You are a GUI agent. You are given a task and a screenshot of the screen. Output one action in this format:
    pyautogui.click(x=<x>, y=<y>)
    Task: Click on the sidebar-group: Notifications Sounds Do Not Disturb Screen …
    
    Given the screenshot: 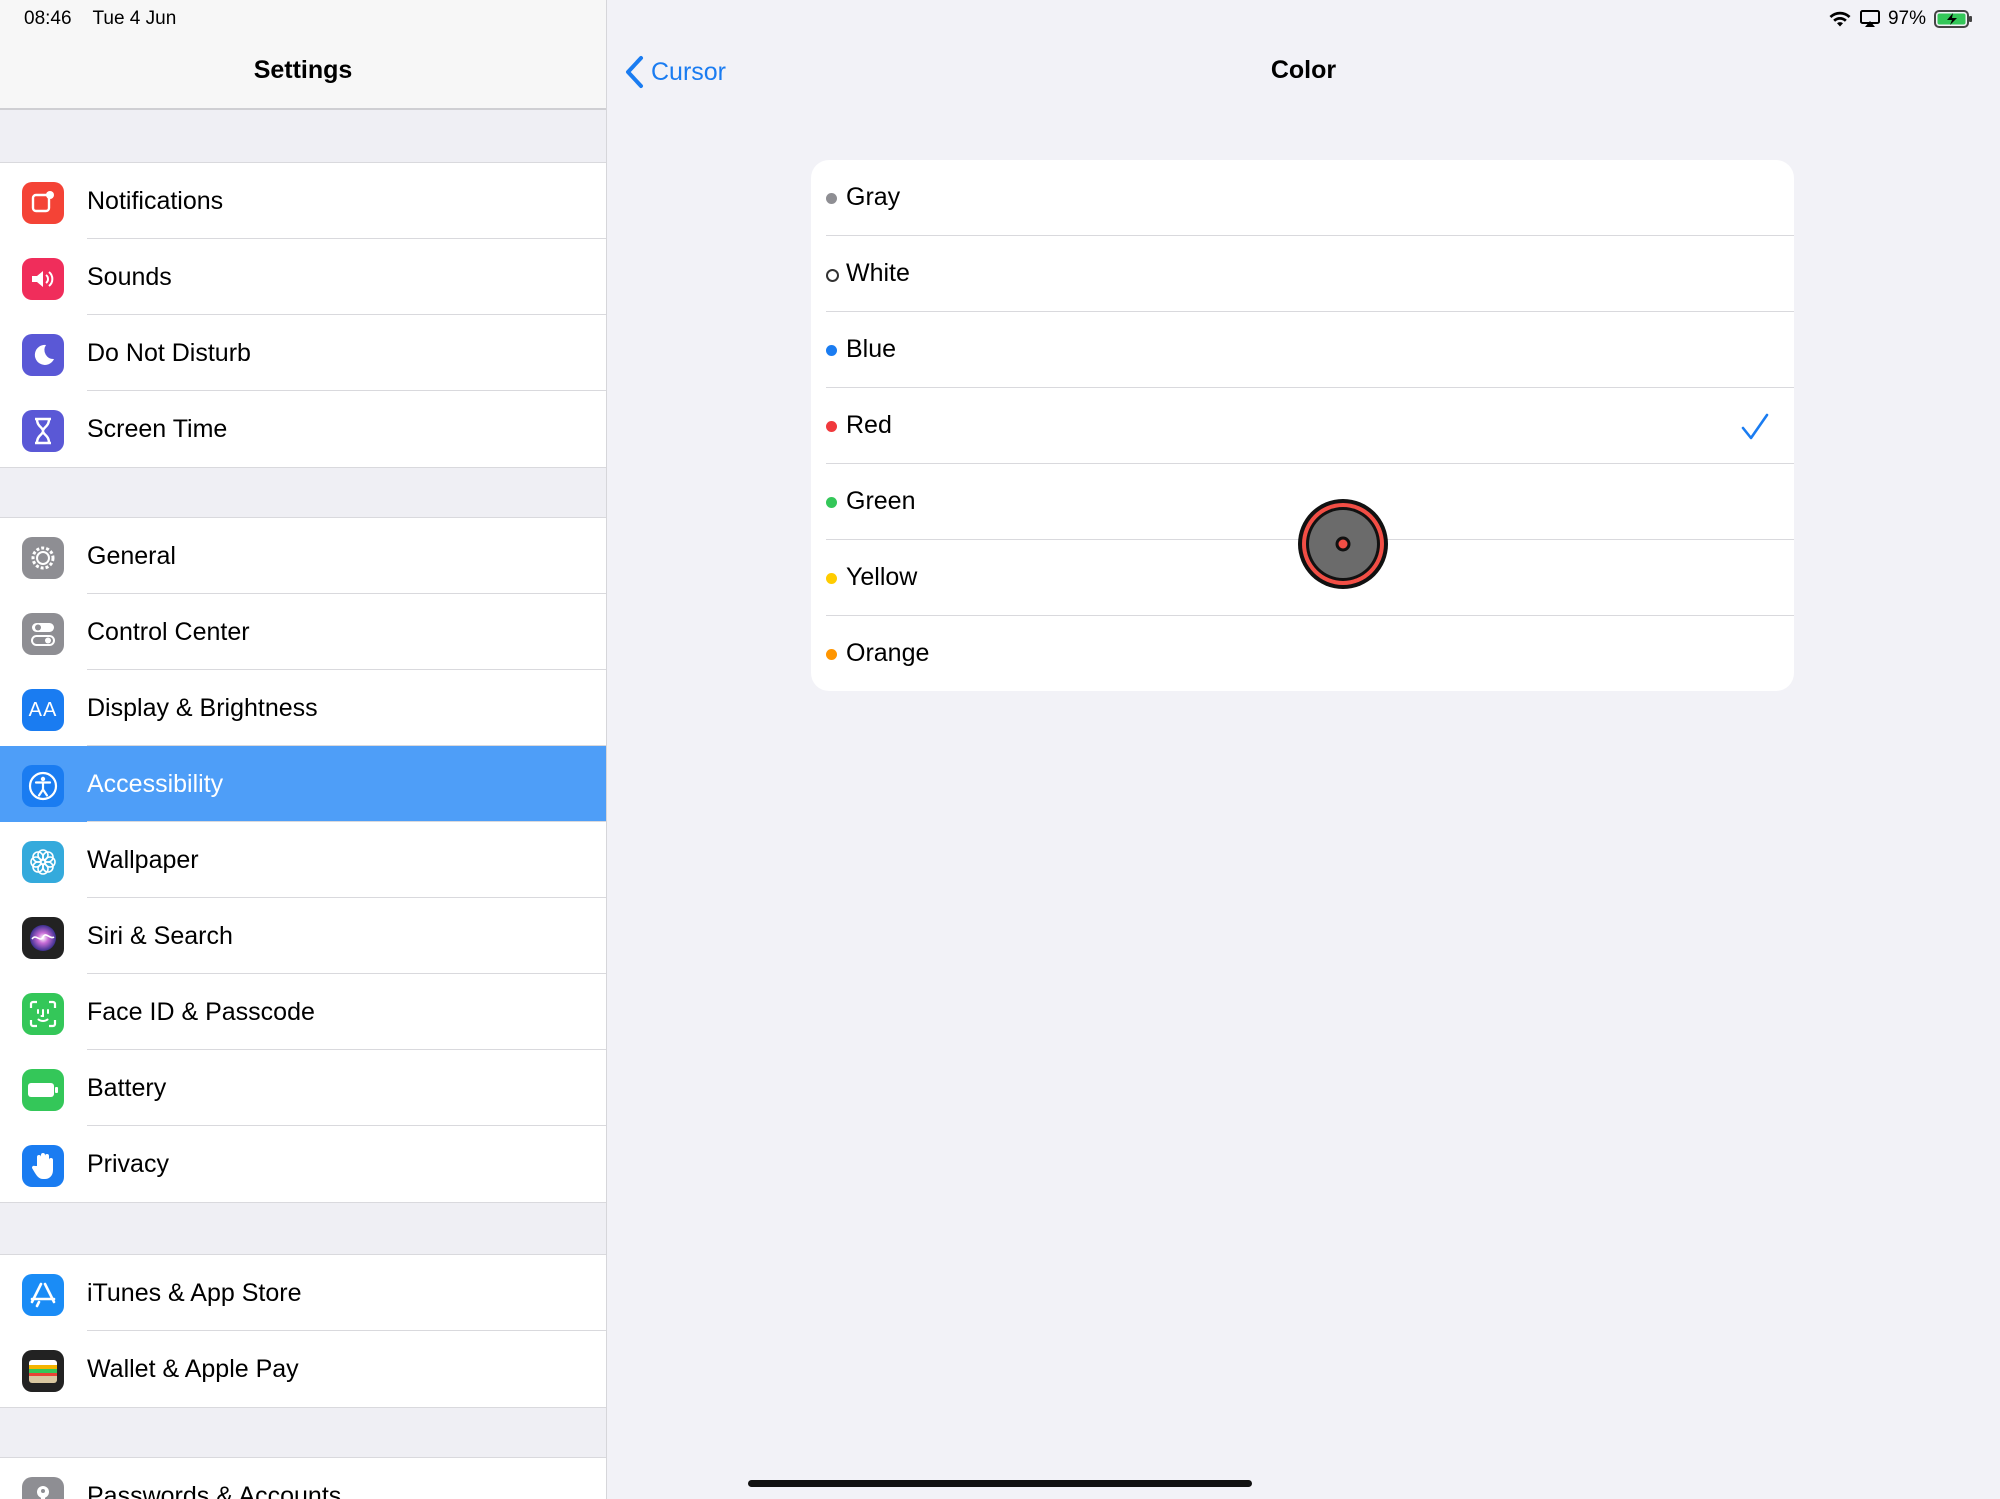 What is the action you would take?
    pyautogui.click(x=303, y=315)
    